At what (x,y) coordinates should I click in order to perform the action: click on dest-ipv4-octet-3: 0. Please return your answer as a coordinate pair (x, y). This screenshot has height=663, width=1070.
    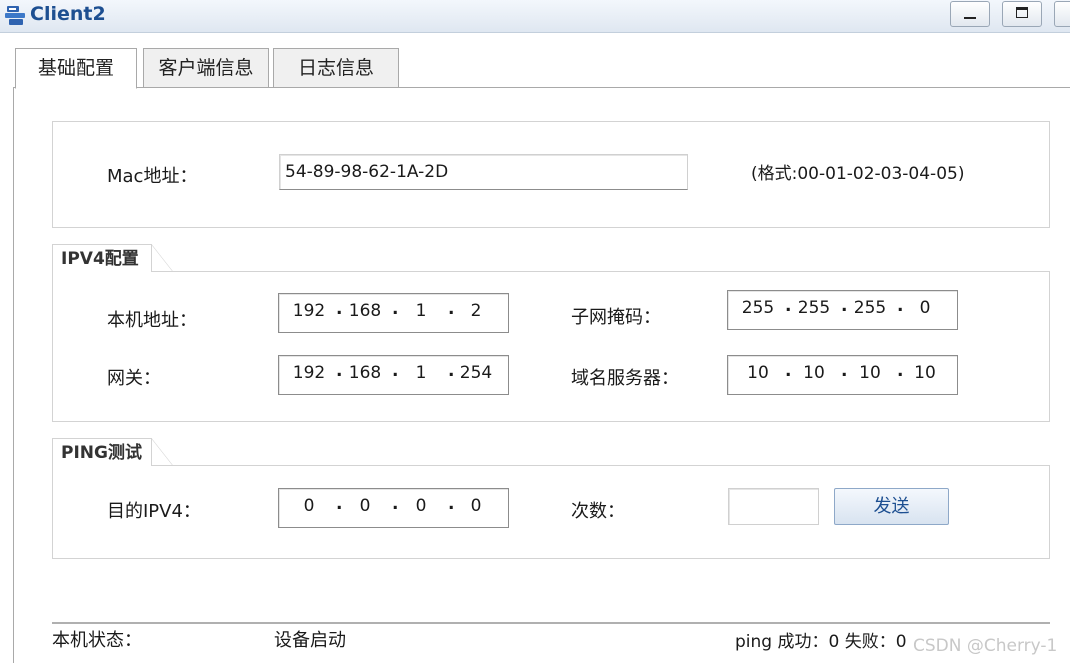
    Looking at the image, I should click on (421, 506).